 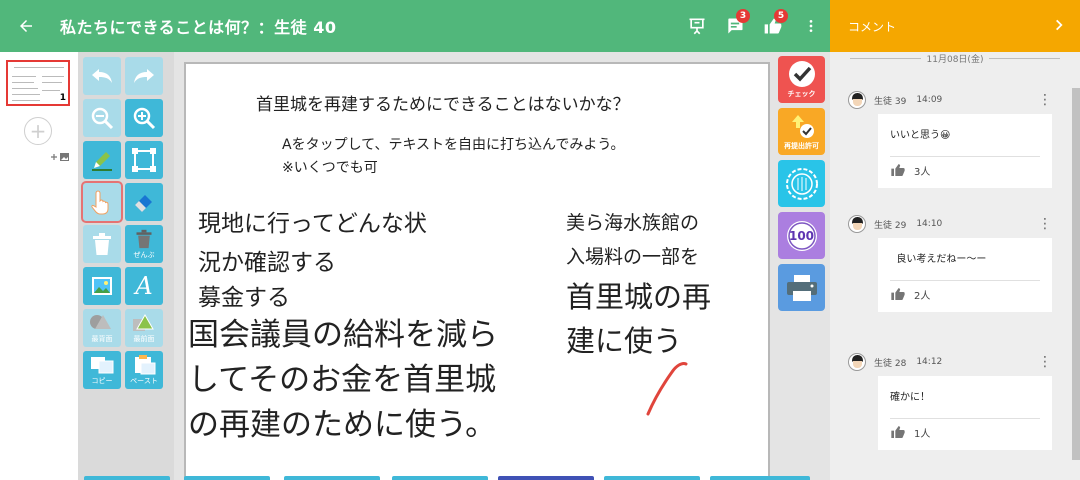 What do you see at coordinates (965, 151) in the screenshot?
I see `comment-bubble: いいと思う😀 3人` at bounding box center [965, 151].